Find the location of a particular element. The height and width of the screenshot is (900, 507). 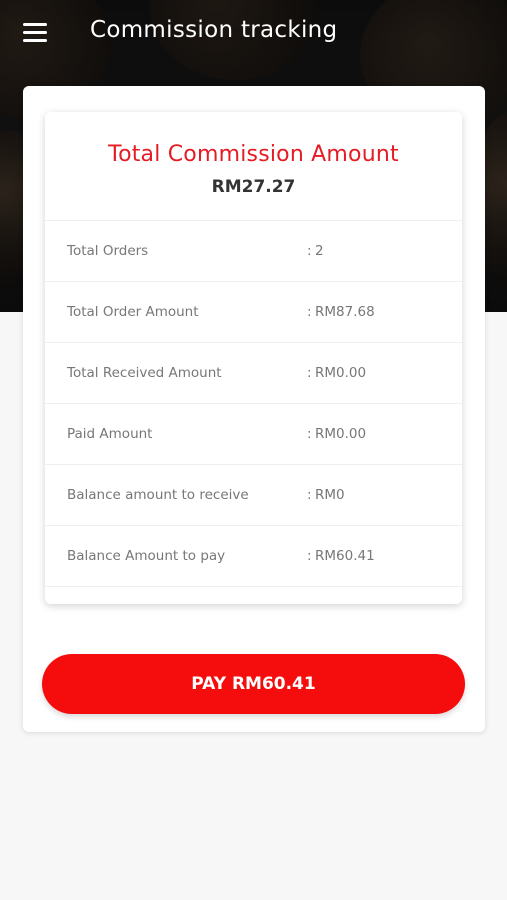

detail-row-total-order-amount: Total Order Amount : RM87.68 is located at coordinates (253, 311).